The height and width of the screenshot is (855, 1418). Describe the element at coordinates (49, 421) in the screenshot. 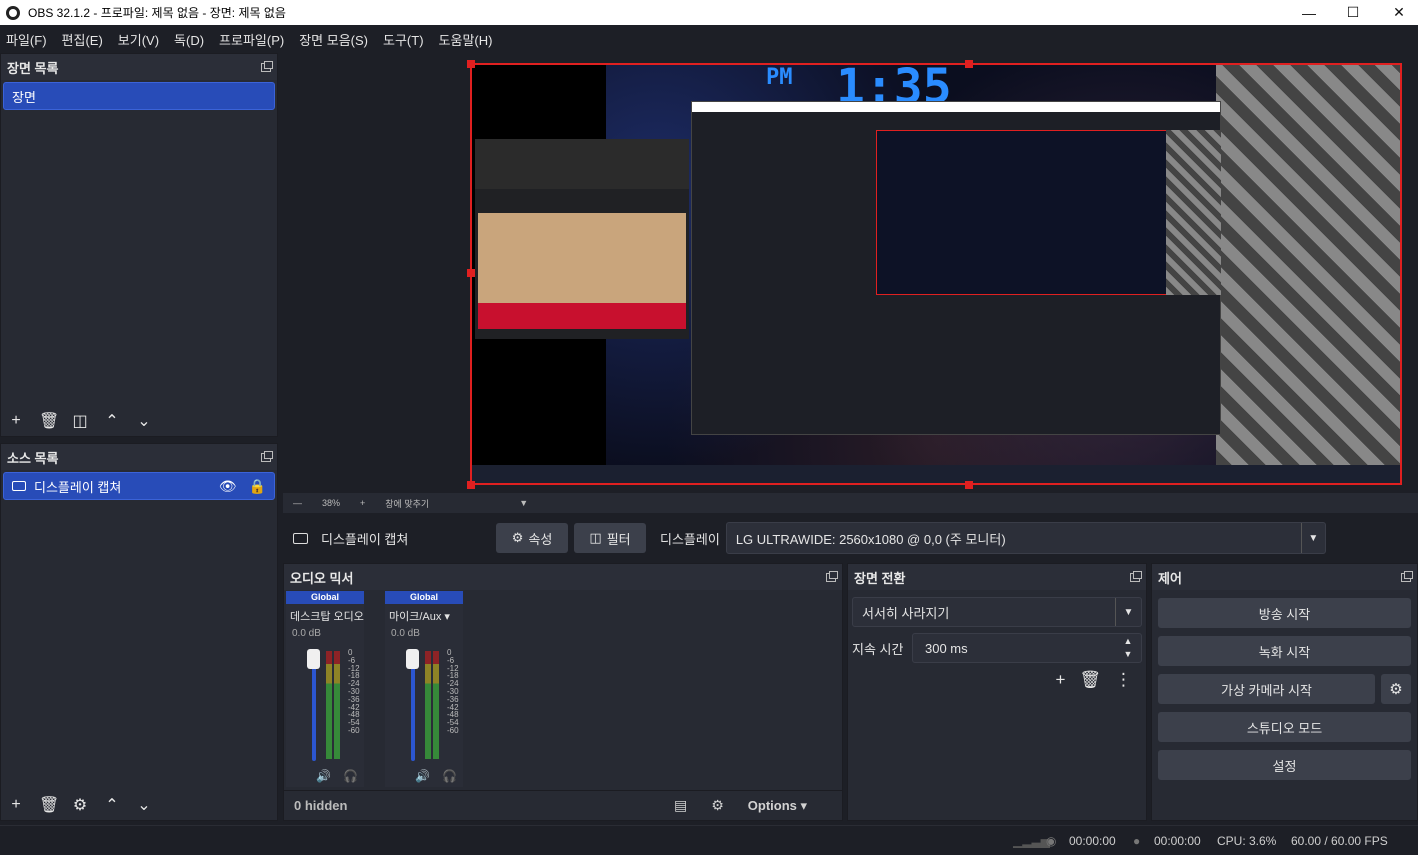

I see `remove-scene-icon: 🗑` at that location.